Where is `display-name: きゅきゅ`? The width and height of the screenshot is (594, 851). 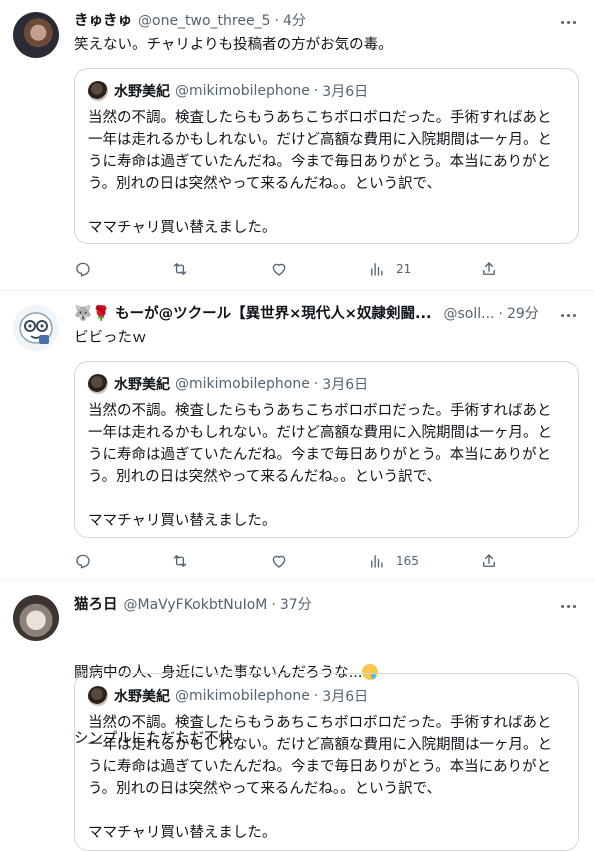
display-name: きゅきゅ is located at coordinates (103, 21).